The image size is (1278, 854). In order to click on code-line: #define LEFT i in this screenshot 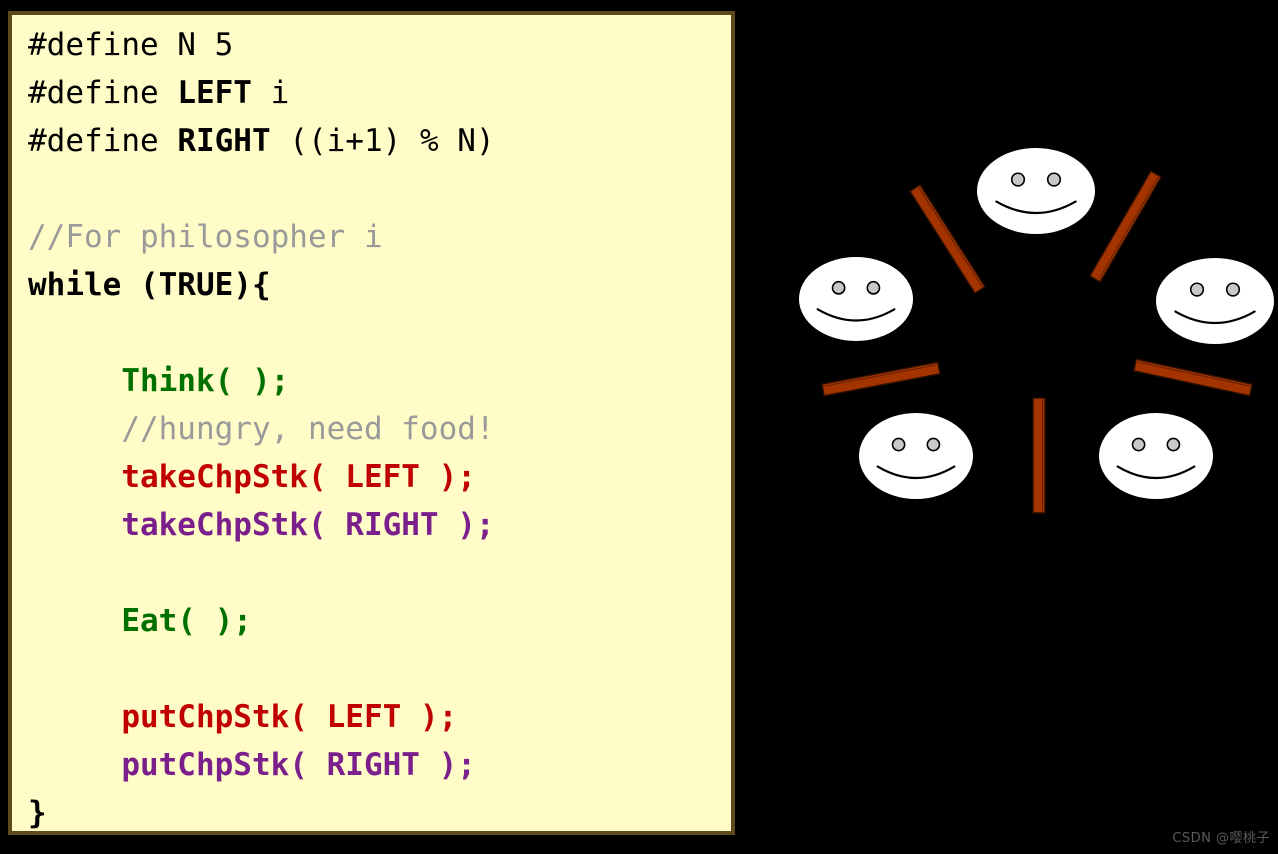, I will do `click(379, 93)`.